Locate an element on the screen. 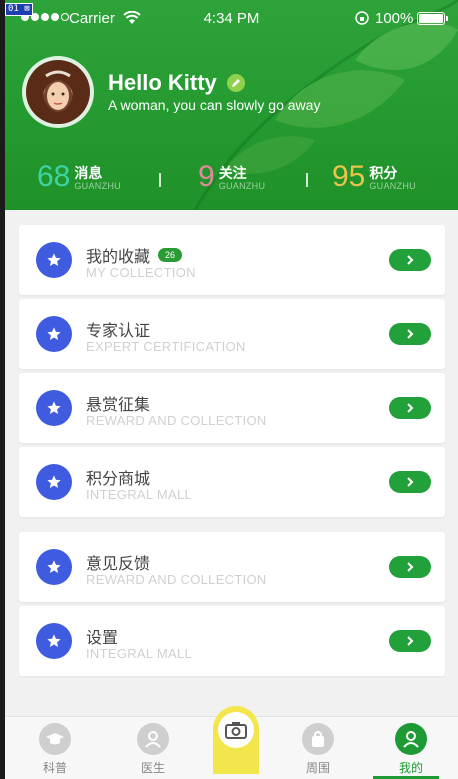  menu-title-text: 我的收藏 is located at coordinates (118, 257).